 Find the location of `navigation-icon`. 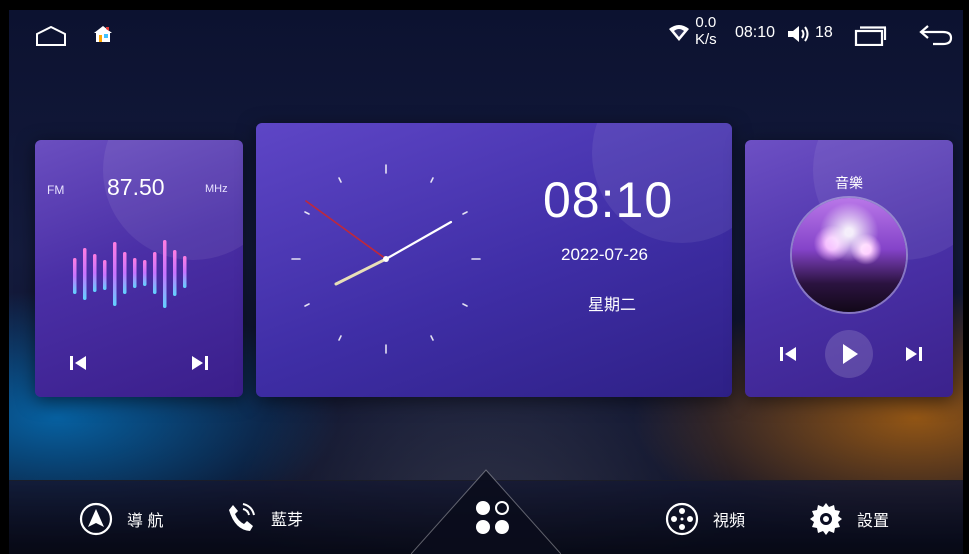

navigation-icon is located at coordinates (96, 519).